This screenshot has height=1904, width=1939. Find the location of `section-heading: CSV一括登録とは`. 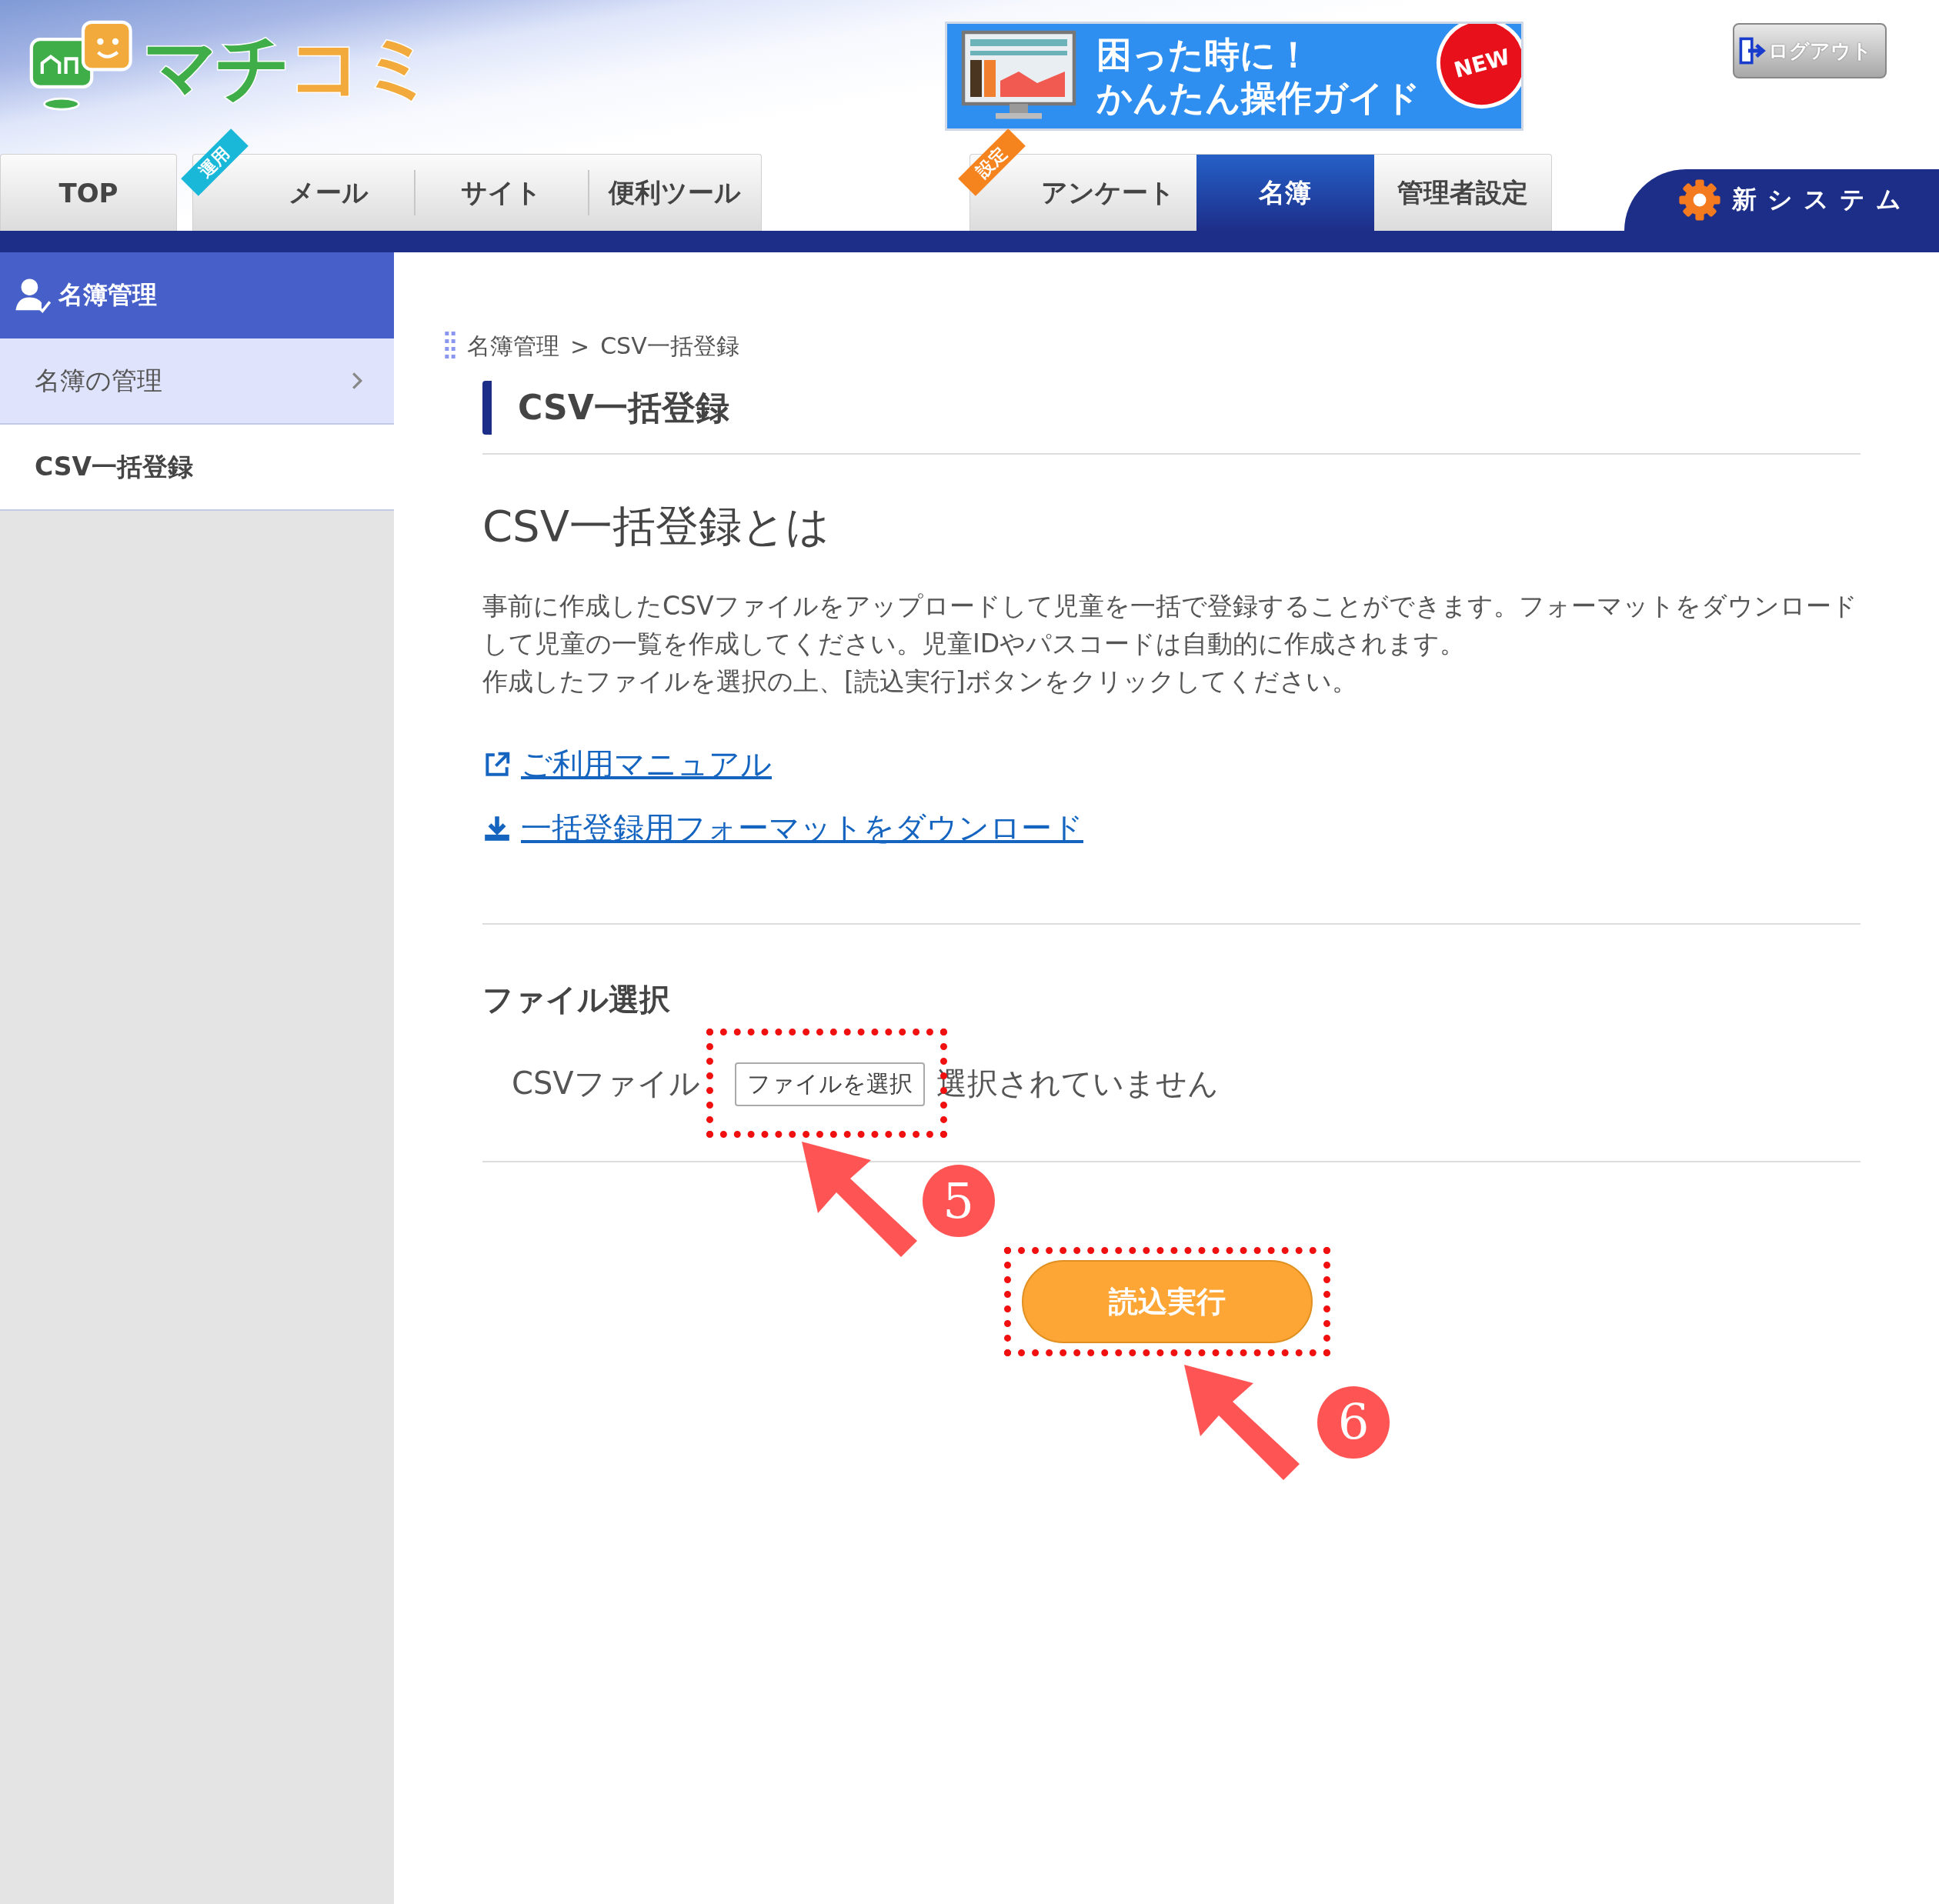

section-heading: CSV一括登録とは is located at coordinates (656, 526).